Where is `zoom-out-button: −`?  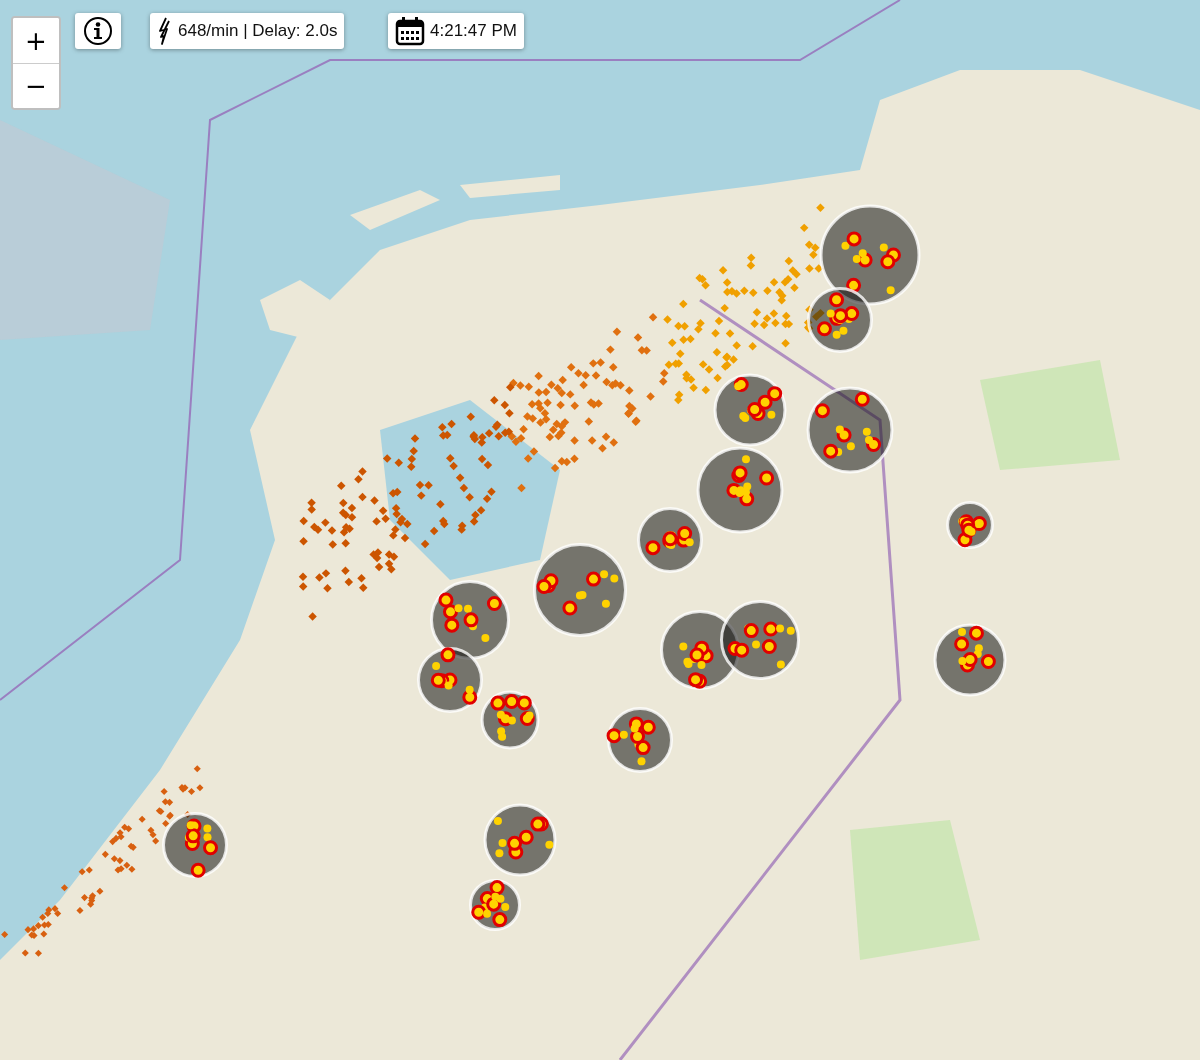 zoom-out-button: − is located at coordinates (36, 85).